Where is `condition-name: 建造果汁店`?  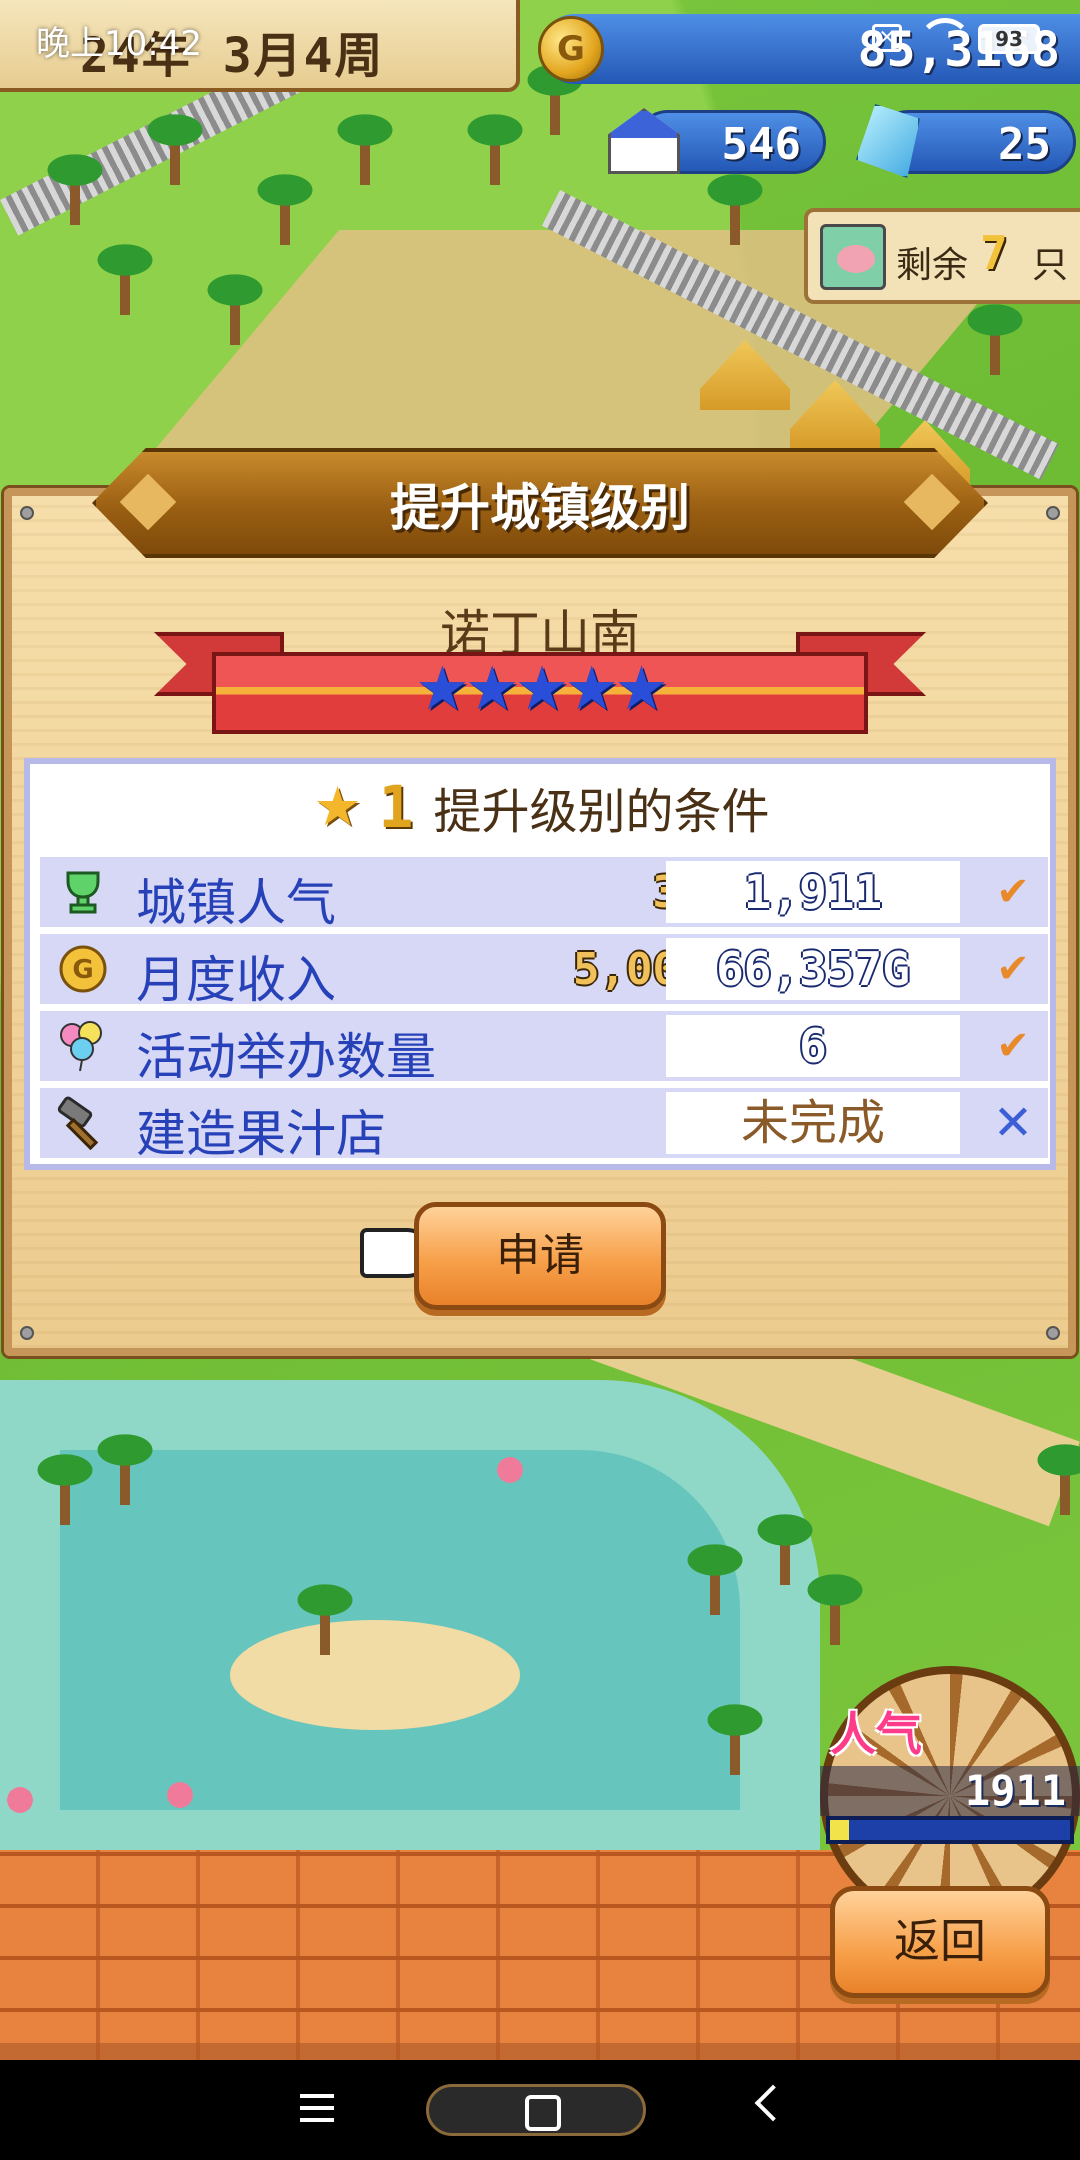 condition-name: 建造果汁店 is located at coordinates (261, 1134).